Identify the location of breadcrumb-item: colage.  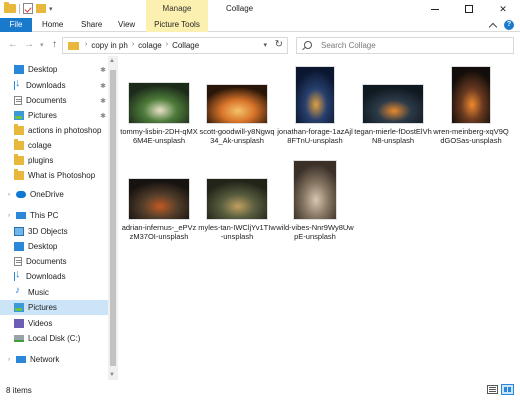
(150, 45).